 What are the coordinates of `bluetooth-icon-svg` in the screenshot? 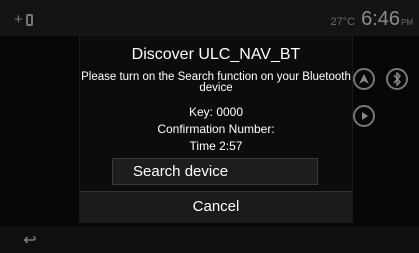 It's located at (397, 79).